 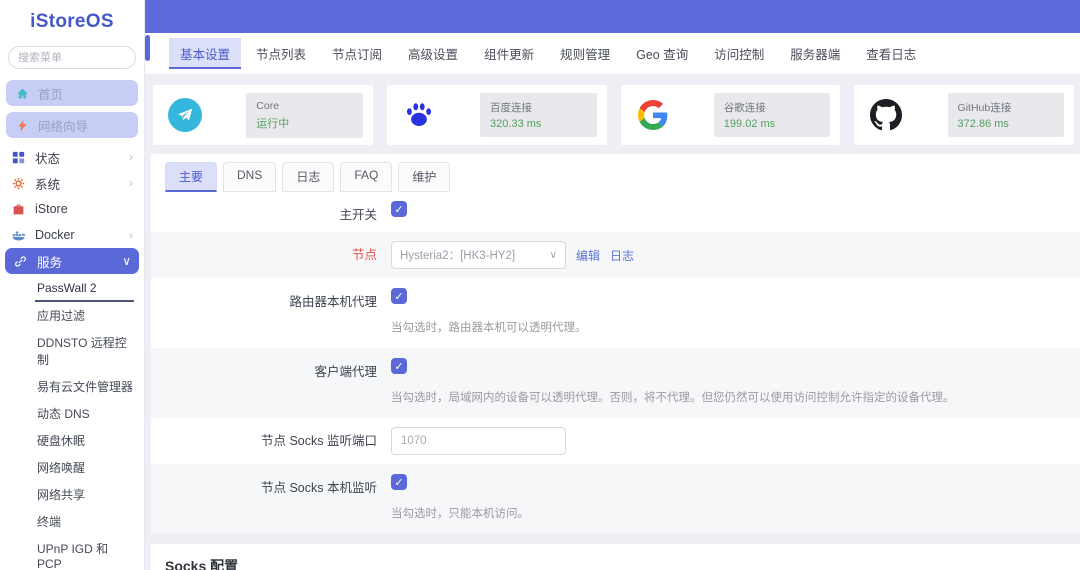 What do you see at coordinates (585, 53) in the screenshot?
I see `tab-rule-manage: 规则管理` at bounding box center [585, 53].